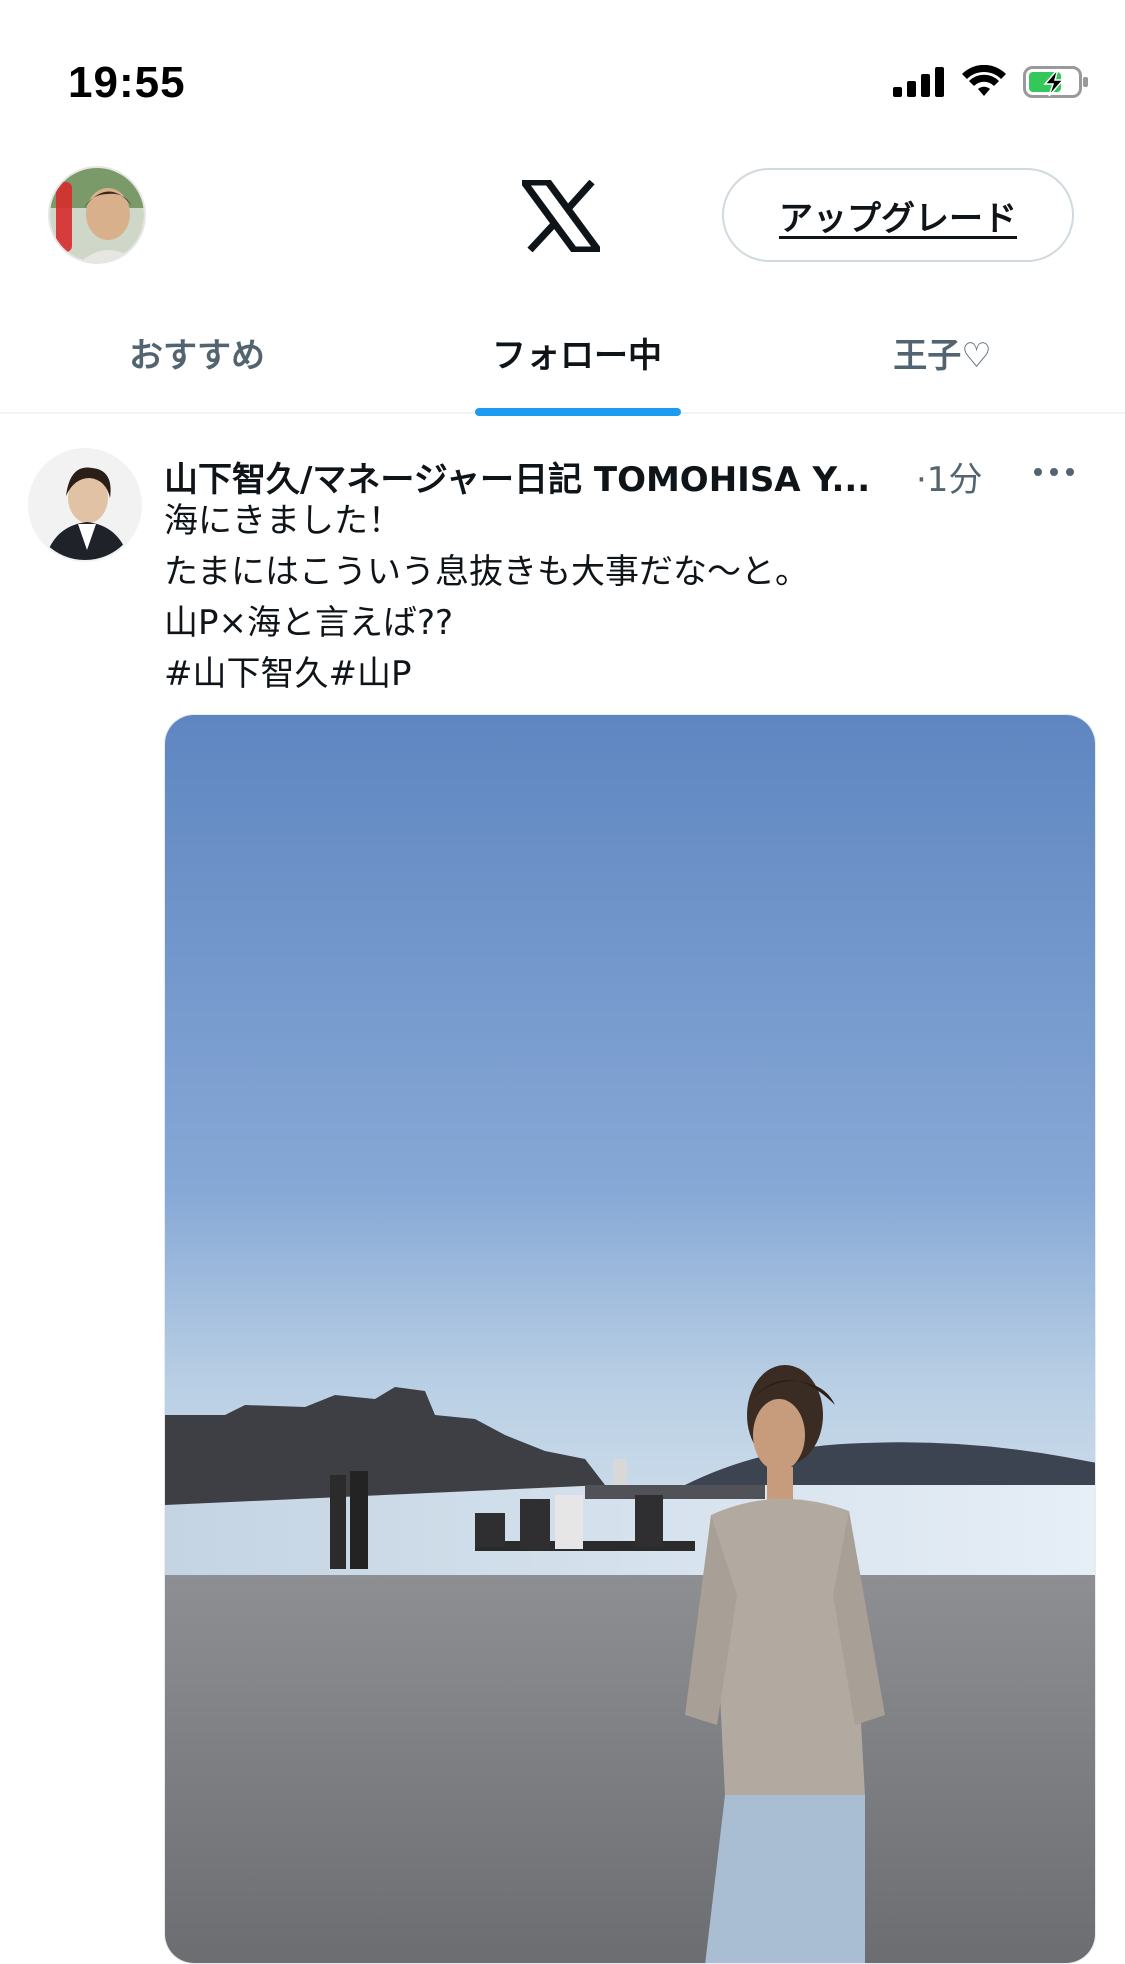 The height and width of the screenshot is (1964, 1125). What do you see at coordinates (283, 521) in the screenshot?
I see `post-text-line: 海にきました！` at bounding box center [283, 521].